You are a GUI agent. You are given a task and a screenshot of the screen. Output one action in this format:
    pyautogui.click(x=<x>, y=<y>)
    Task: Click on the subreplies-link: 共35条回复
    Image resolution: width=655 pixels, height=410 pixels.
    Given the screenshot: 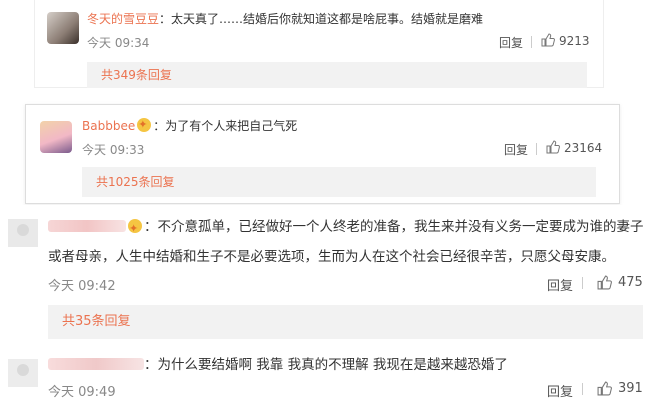 What is the action you would take?
    pyautogui.click(x=345, y=322)
    